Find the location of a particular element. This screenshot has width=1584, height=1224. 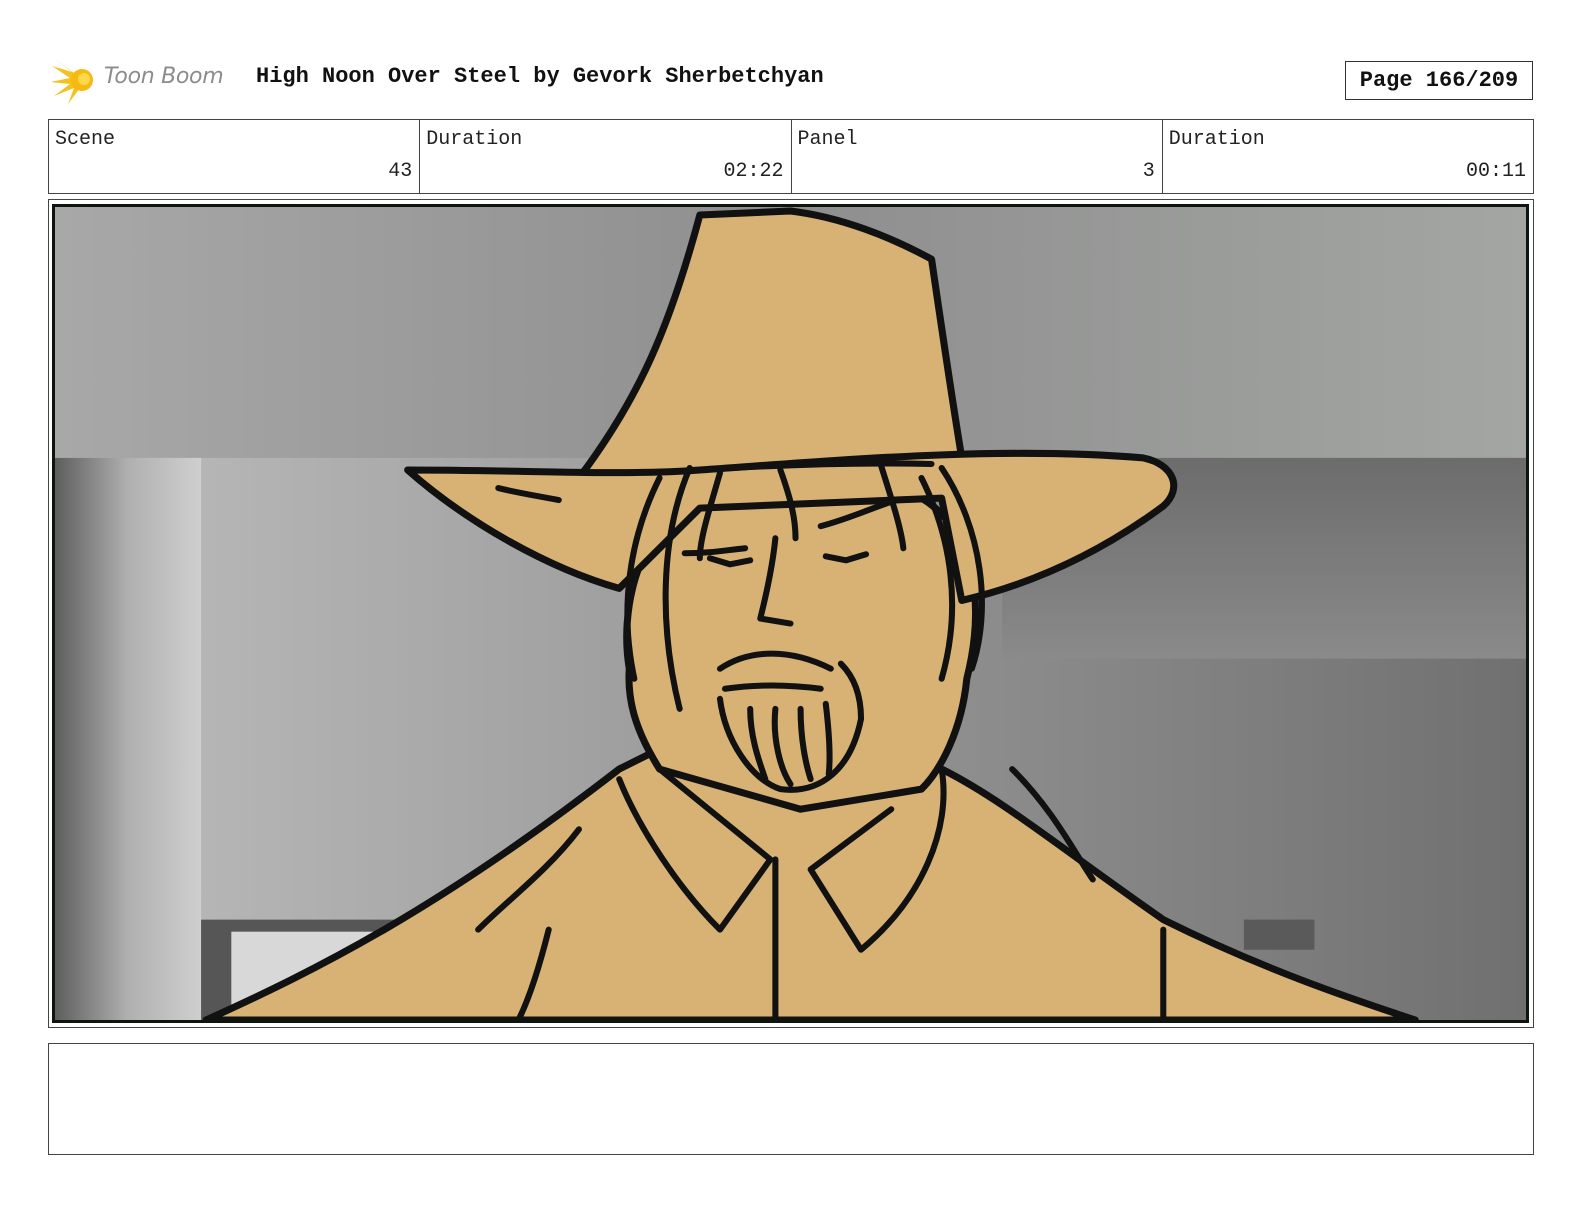

panel-notes-box is located at coordinates (791, 1099).